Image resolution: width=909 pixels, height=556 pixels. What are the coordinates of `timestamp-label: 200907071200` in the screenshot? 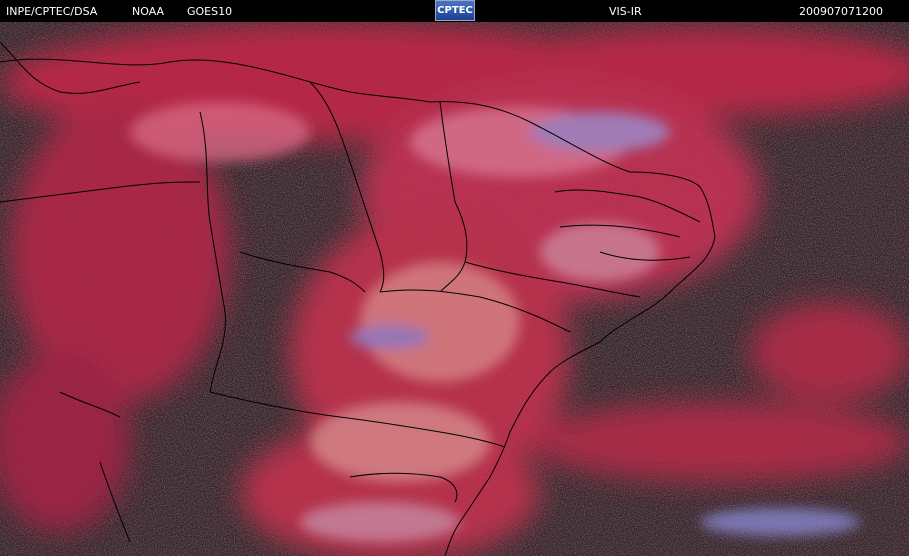 It's located at (841, 11).